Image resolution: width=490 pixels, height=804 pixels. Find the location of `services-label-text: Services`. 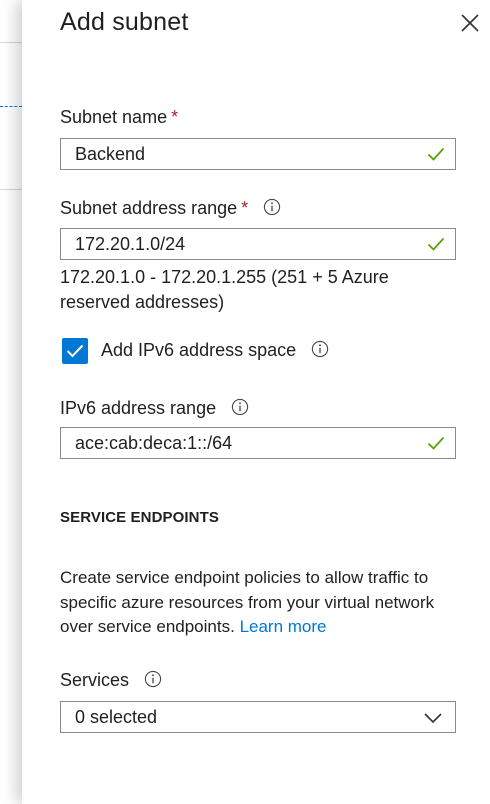

services-label-text: Services is located at coordinates (95, 680).